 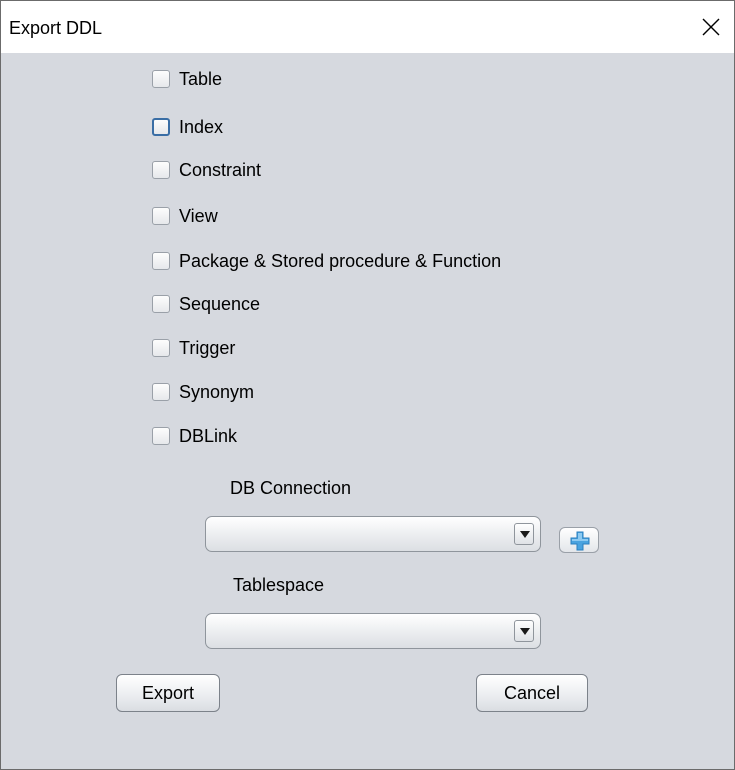 I want to click on option-synonym: Synonym, so click(x=203, y=392).